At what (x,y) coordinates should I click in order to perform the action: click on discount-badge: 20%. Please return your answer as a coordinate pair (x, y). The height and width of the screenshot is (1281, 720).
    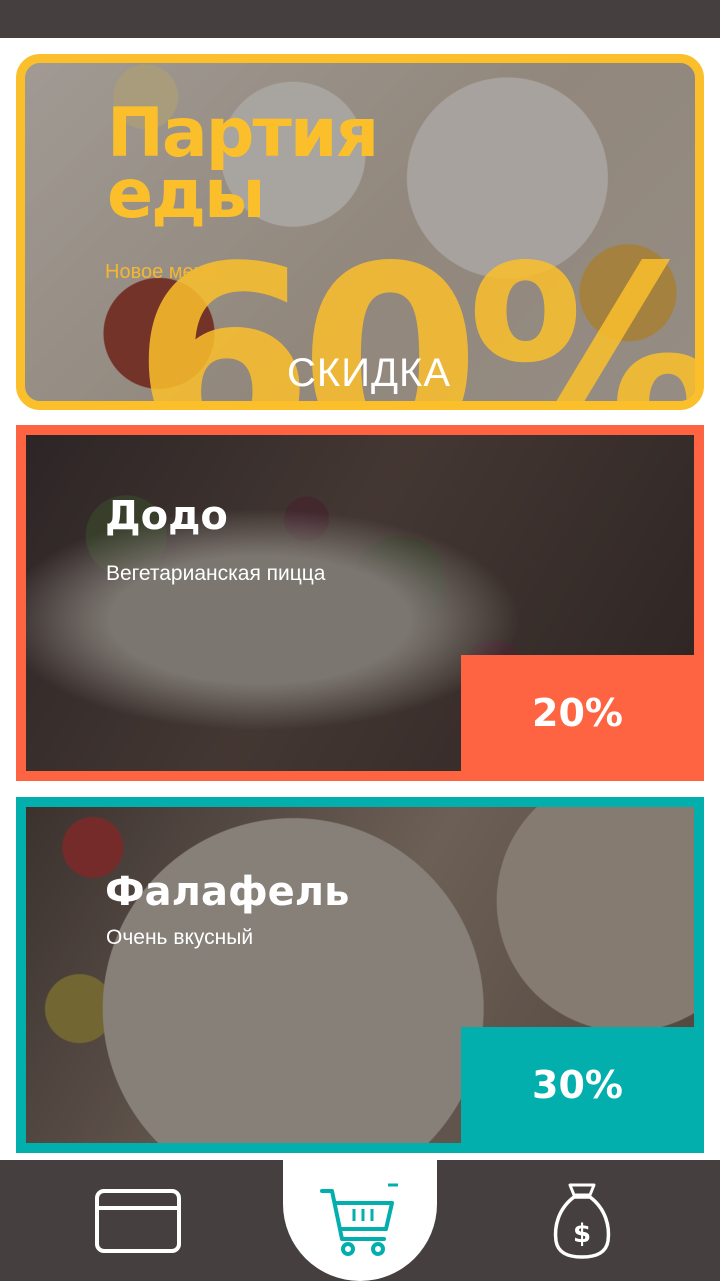
    Looking at the image, I should click on (577, 713).